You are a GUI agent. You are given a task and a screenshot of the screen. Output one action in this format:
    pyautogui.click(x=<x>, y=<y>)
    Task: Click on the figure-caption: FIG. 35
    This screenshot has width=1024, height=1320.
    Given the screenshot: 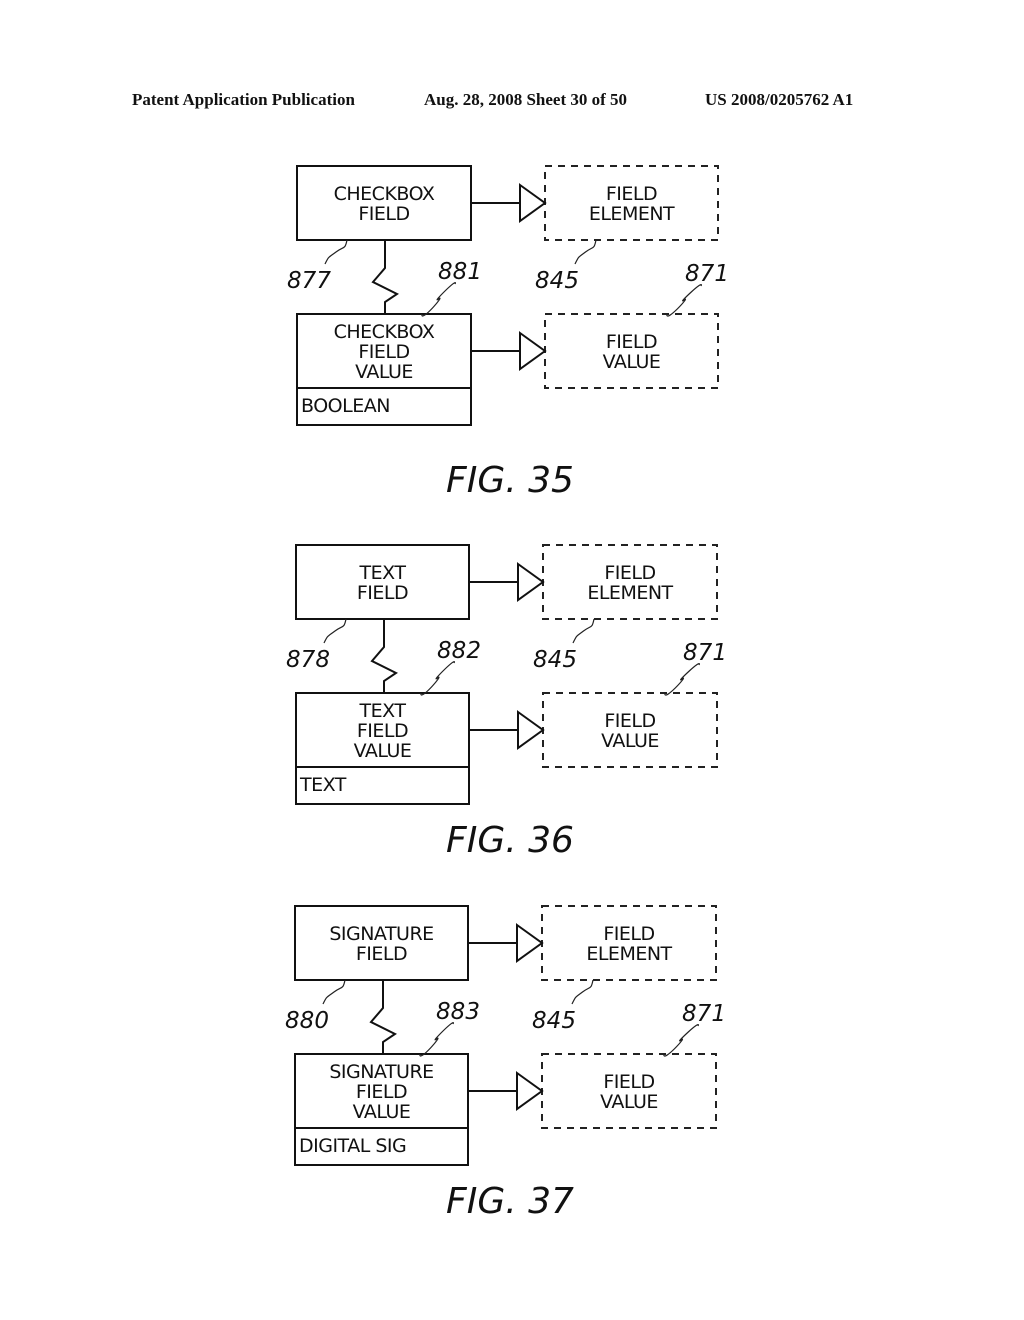 What is the action you would take?
    pyautogui.click(x=510, y=480)
    